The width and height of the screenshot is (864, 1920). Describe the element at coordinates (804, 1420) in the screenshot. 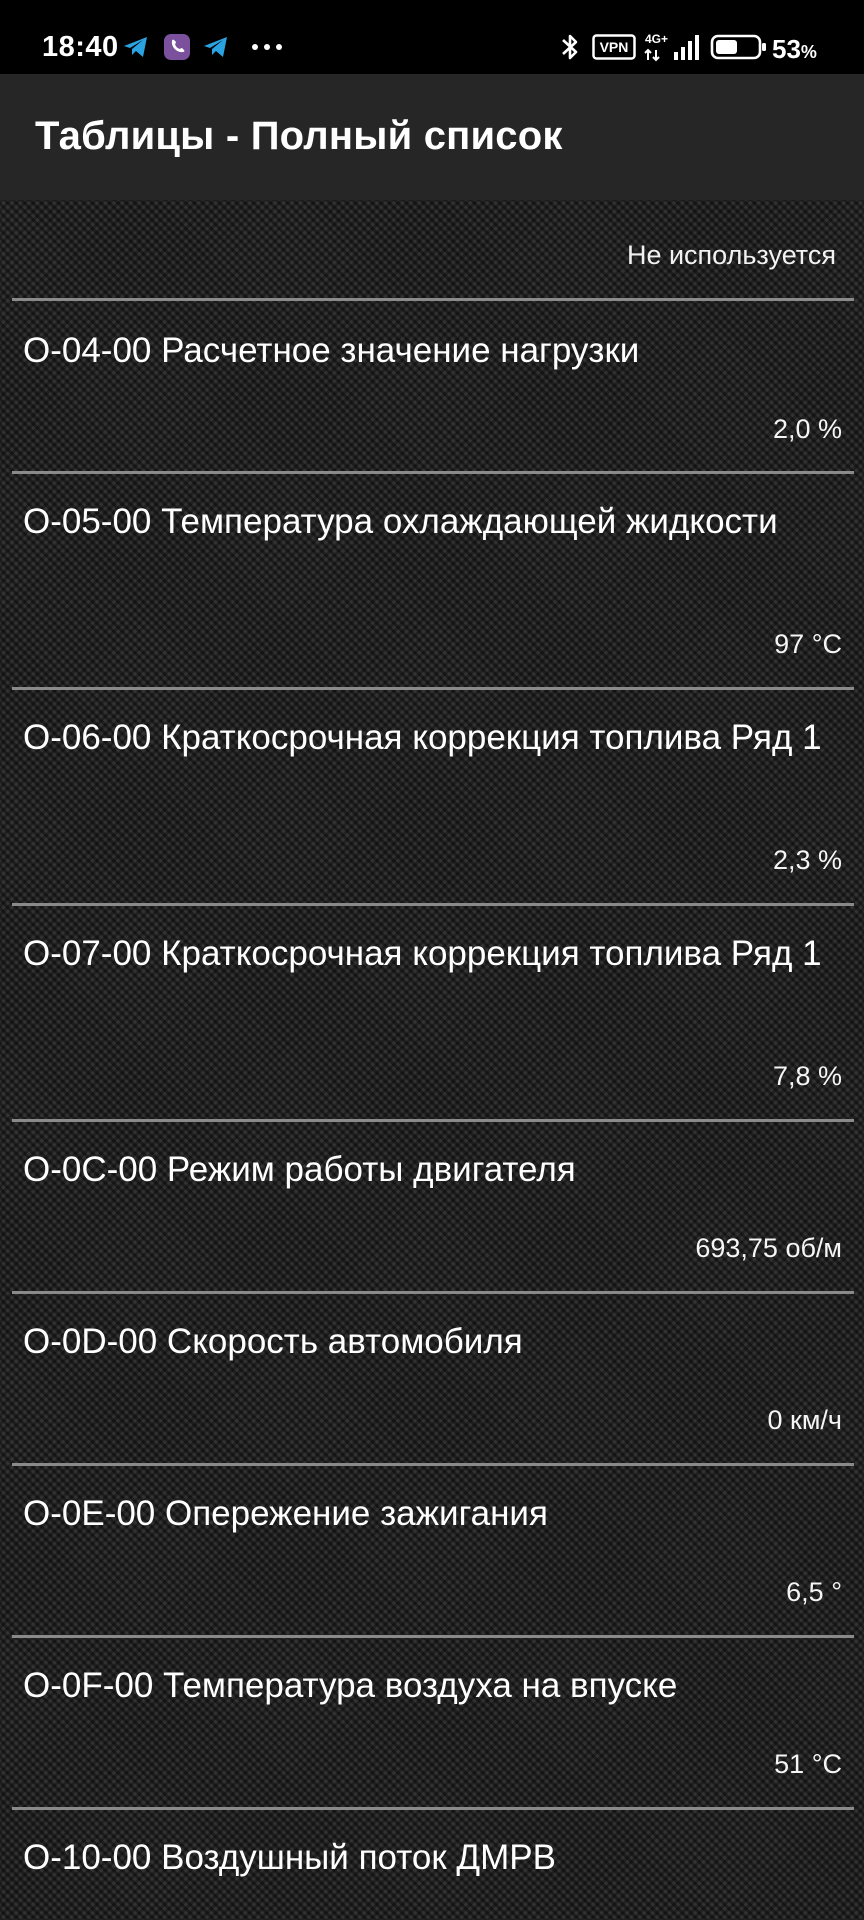

I see `list-item-value: 0 км/ч` at that location.